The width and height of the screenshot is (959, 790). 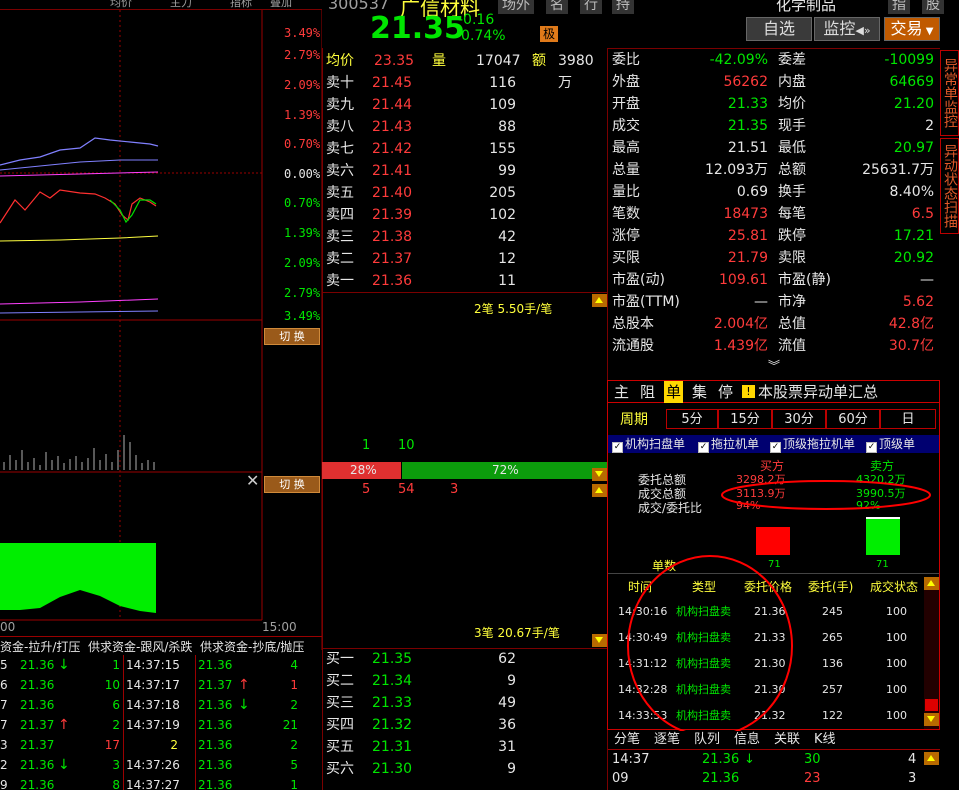 I want to click on metric-label: 均价, so click(x=792, y=104).